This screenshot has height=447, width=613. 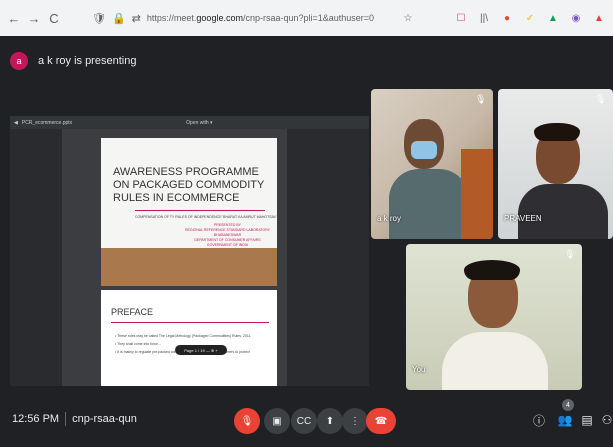 I want to click on meeting-time: 12:56 PM, so click(x=36, y=418).